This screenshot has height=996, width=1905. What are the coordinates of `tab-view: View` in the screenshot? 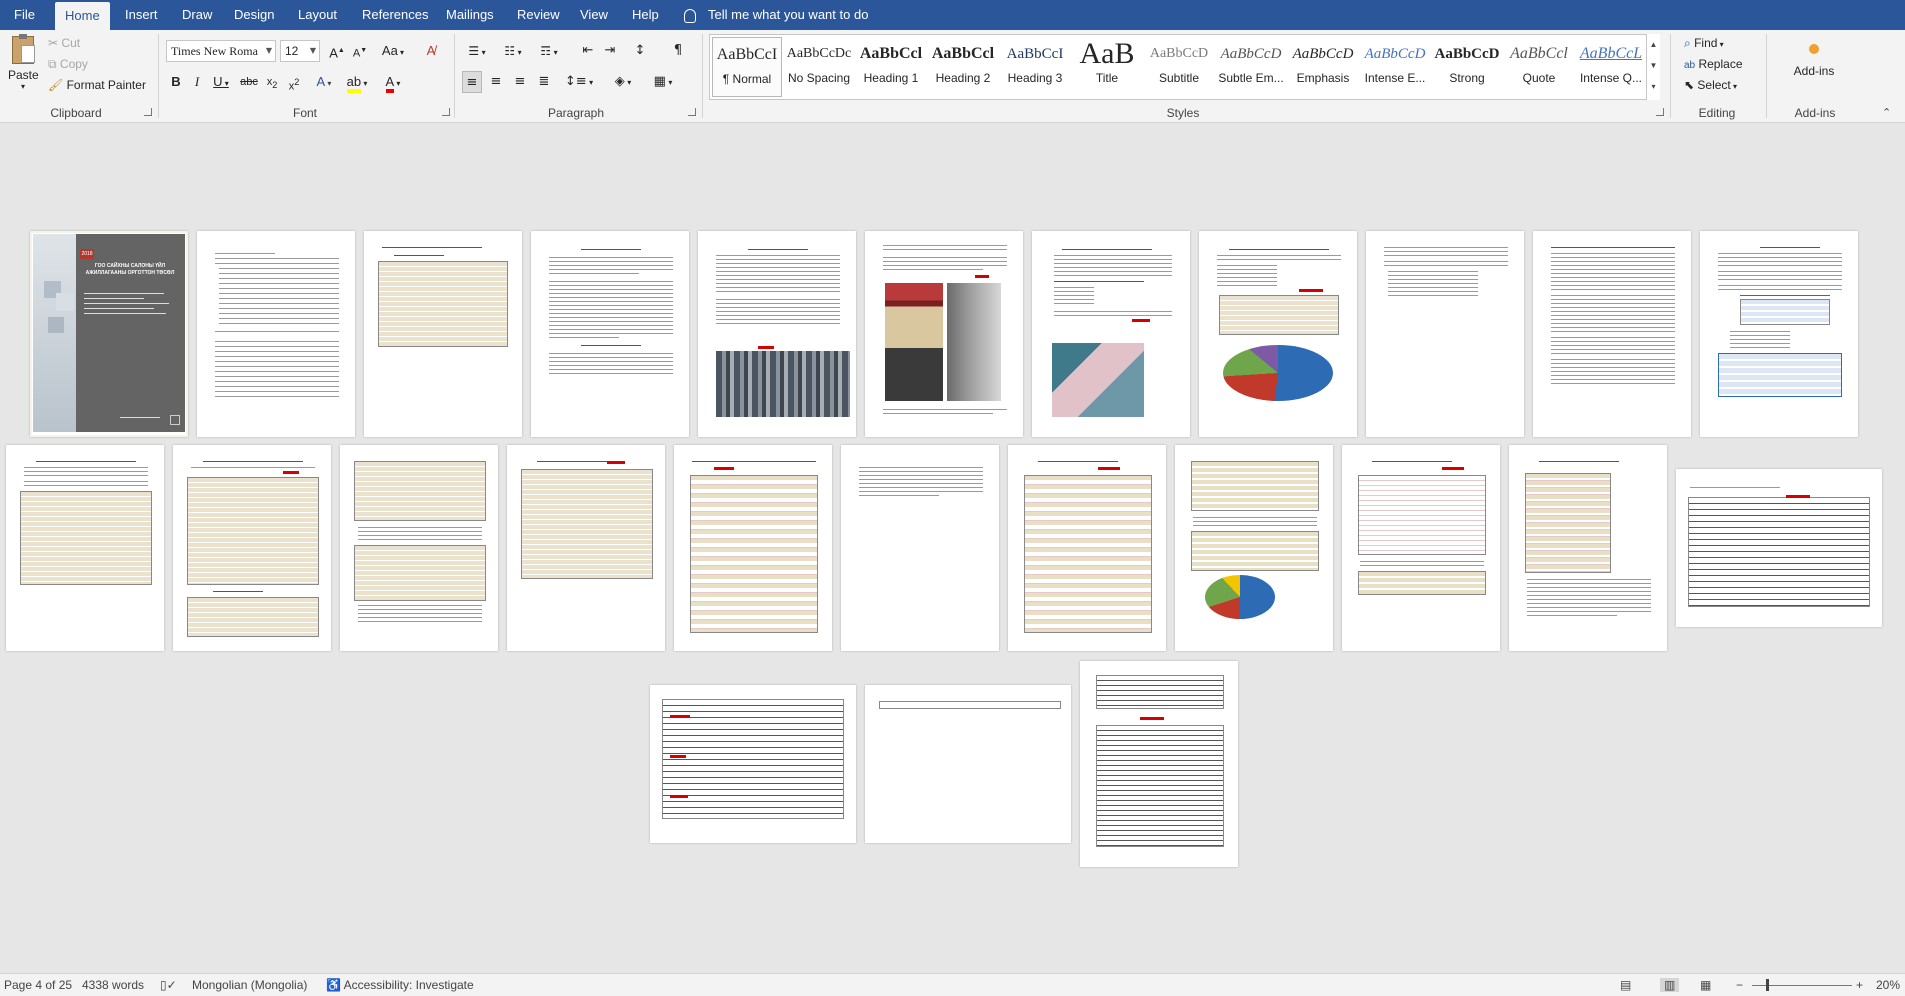 It's located at (594, 15).